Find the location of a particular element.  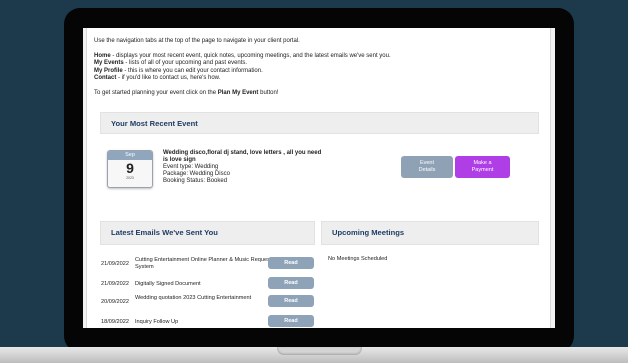

email-date: 20/09/2022 is located at coordinates (115, 302).